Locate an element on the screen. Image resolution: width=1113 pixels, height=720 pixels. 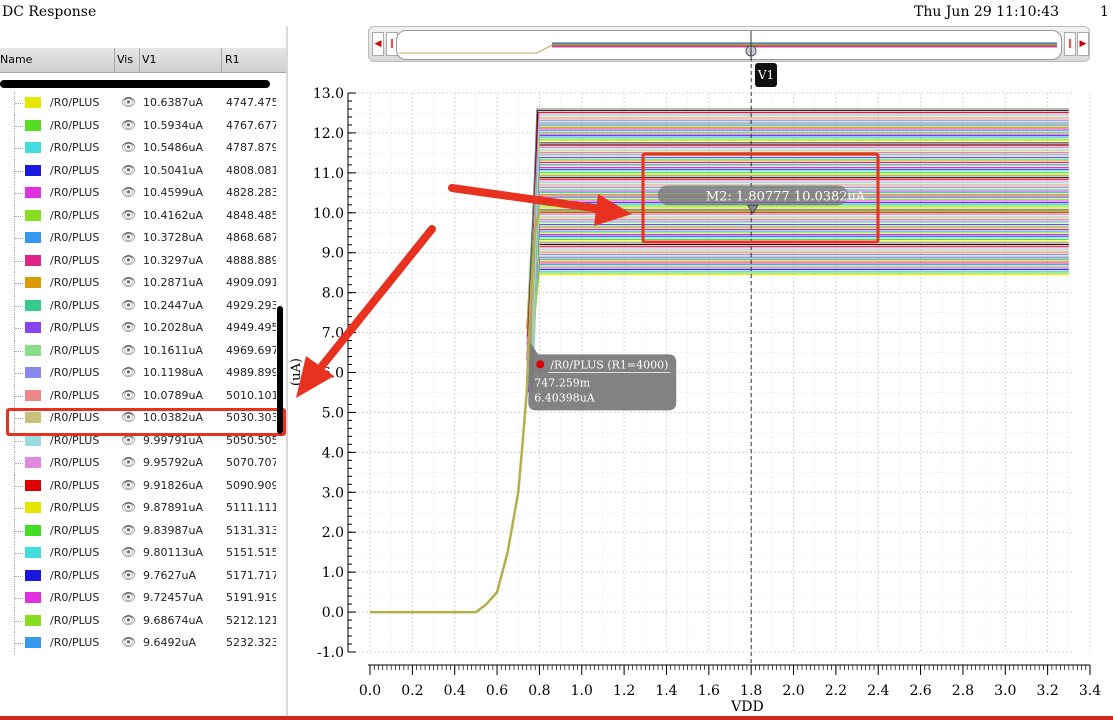
trace-row: /R0/PLUS 👁 10.2028uA 4949.495 is located at coordinates (144, 328).